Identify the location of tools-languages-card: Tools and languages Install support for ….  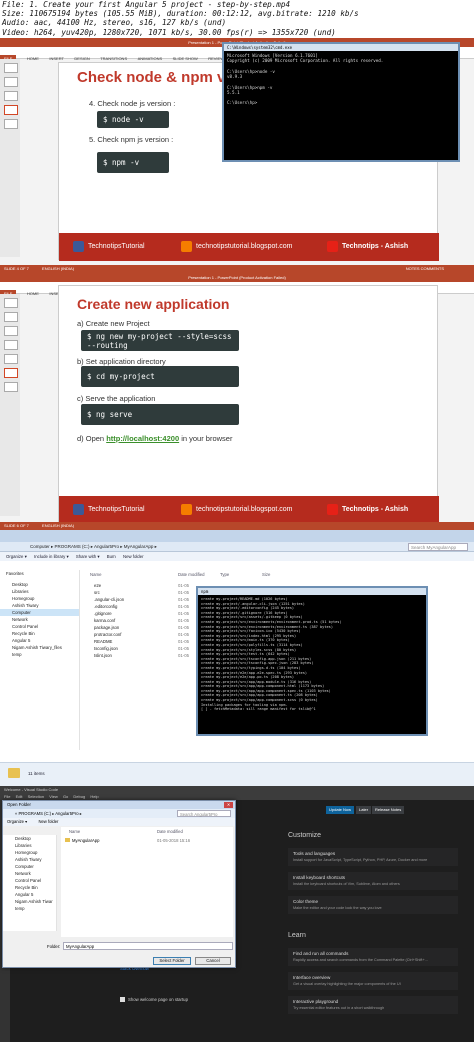
(373, 857).